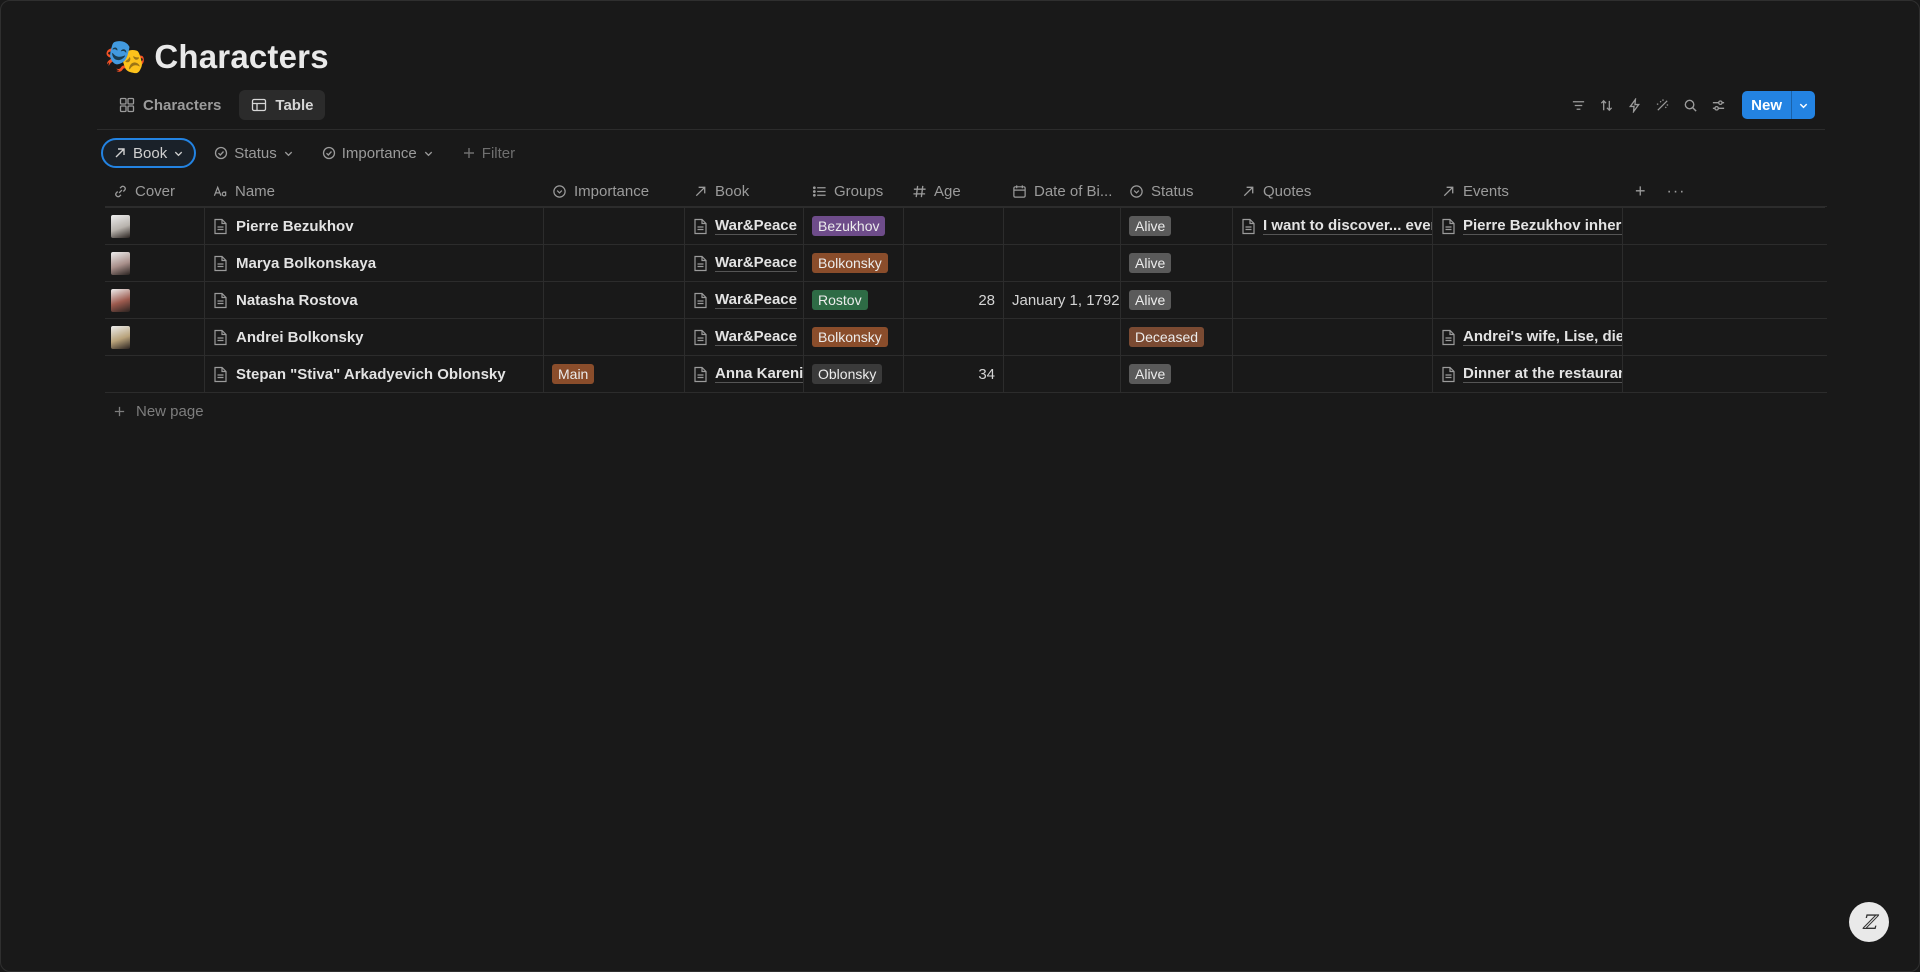 The height and width of the screenshot is (972, 1920). Describe the element at coordinates (179, 153) in the screenshot. I see `chevron-down-icon` at that location.